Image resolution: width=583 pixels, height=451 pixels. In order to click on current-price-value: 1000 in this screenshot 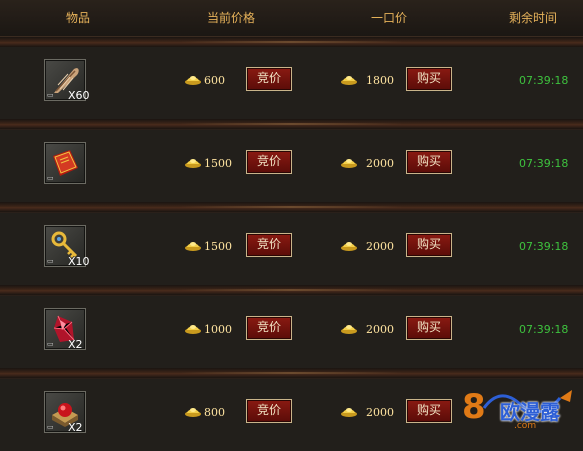, I will do `click(218, 329)`.